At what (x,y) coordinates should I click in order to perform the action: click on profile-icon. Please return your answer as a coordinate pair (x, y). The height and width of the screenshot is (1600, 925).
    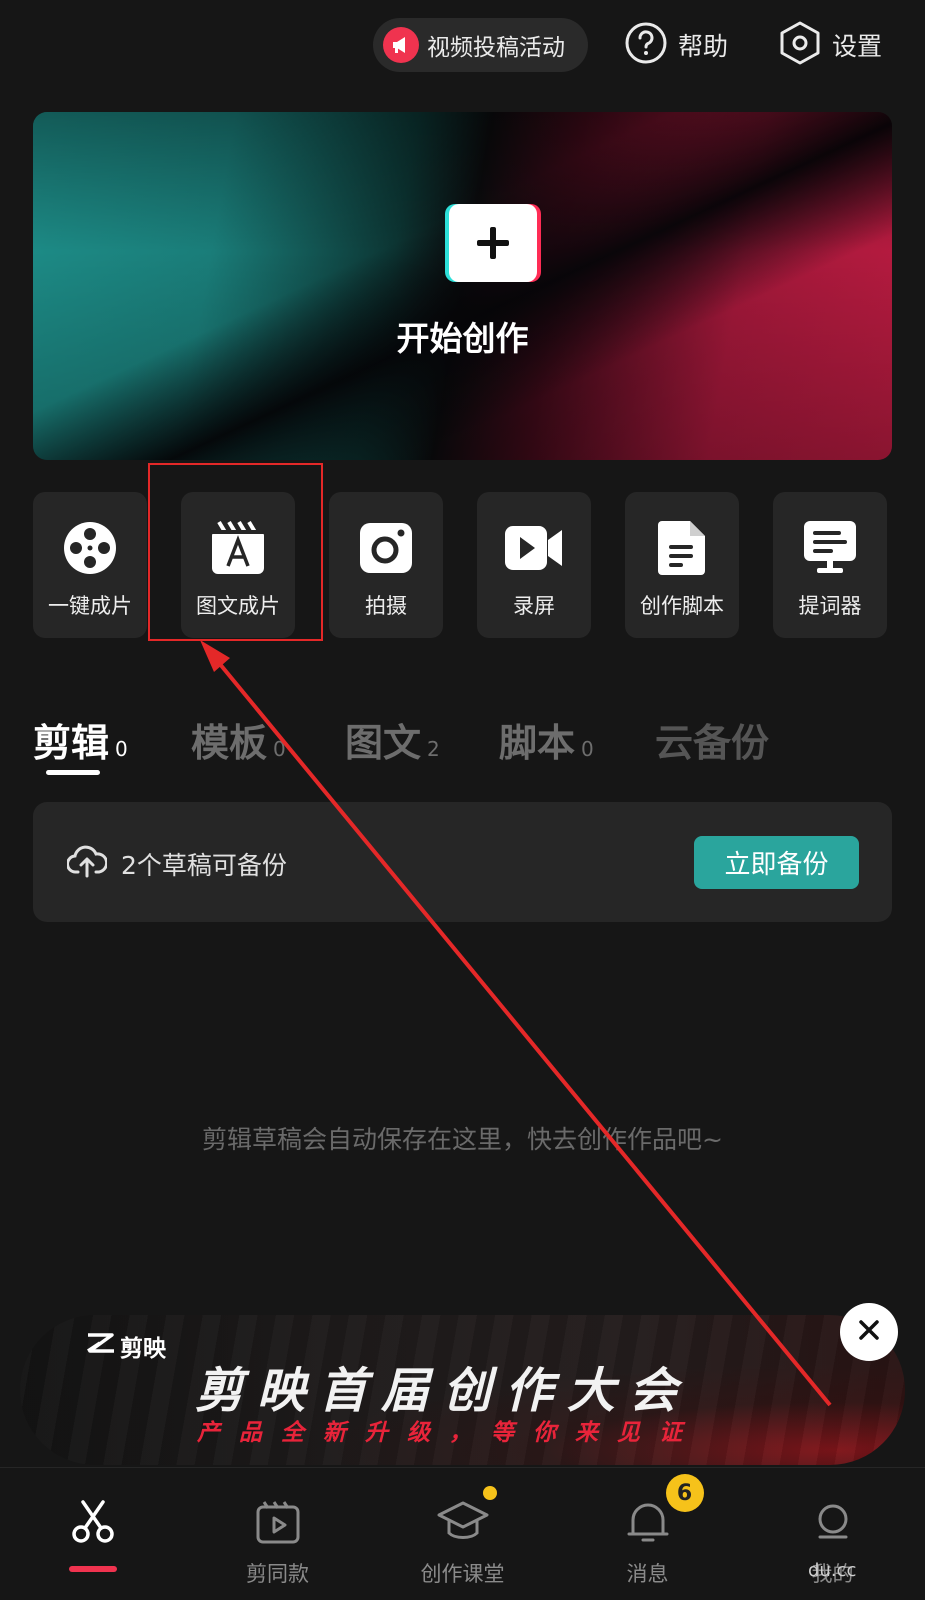
    Looking at the image, I should click on (833, 1522).